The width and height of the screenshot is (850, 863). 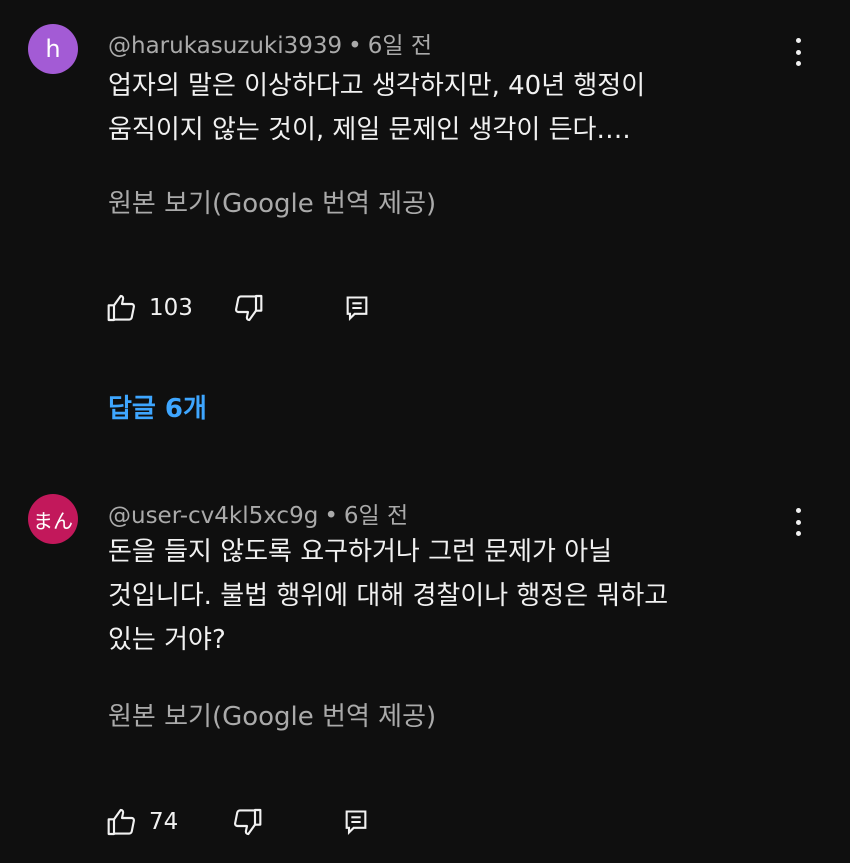 What do you see at coordinates (164, 822) in the screenshot?
I see `like-count: 74` at bounding box center [164, 822].